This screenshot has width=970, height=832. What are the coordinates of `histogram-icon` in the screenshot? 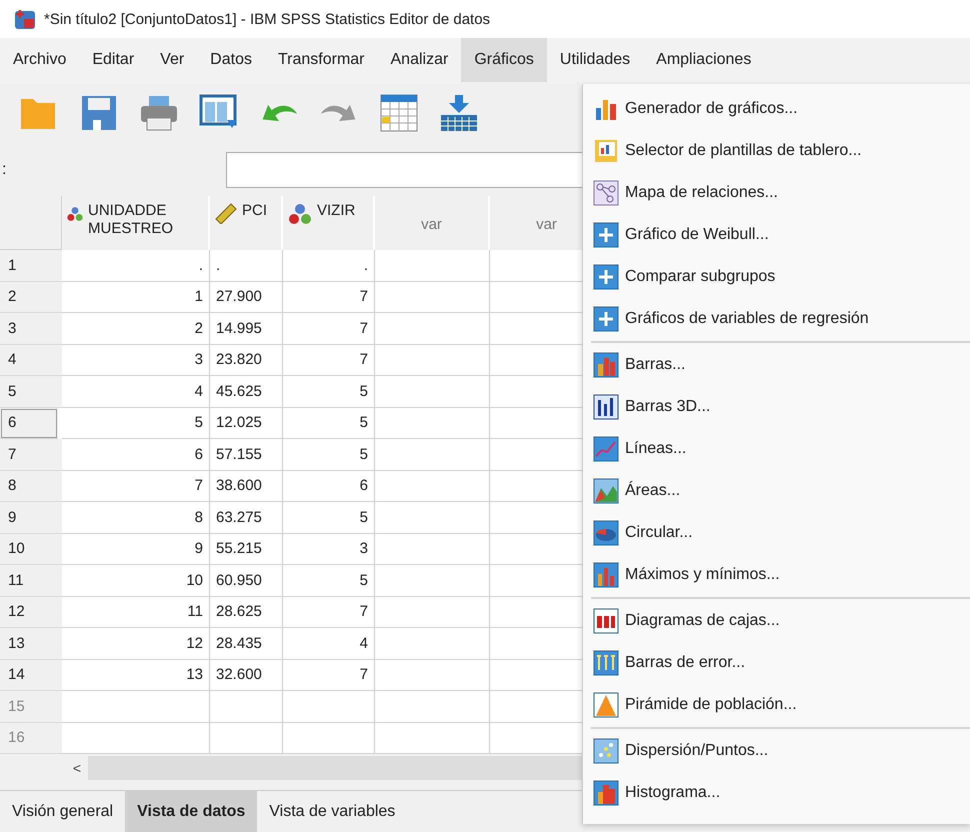 It's located at (606, 793).